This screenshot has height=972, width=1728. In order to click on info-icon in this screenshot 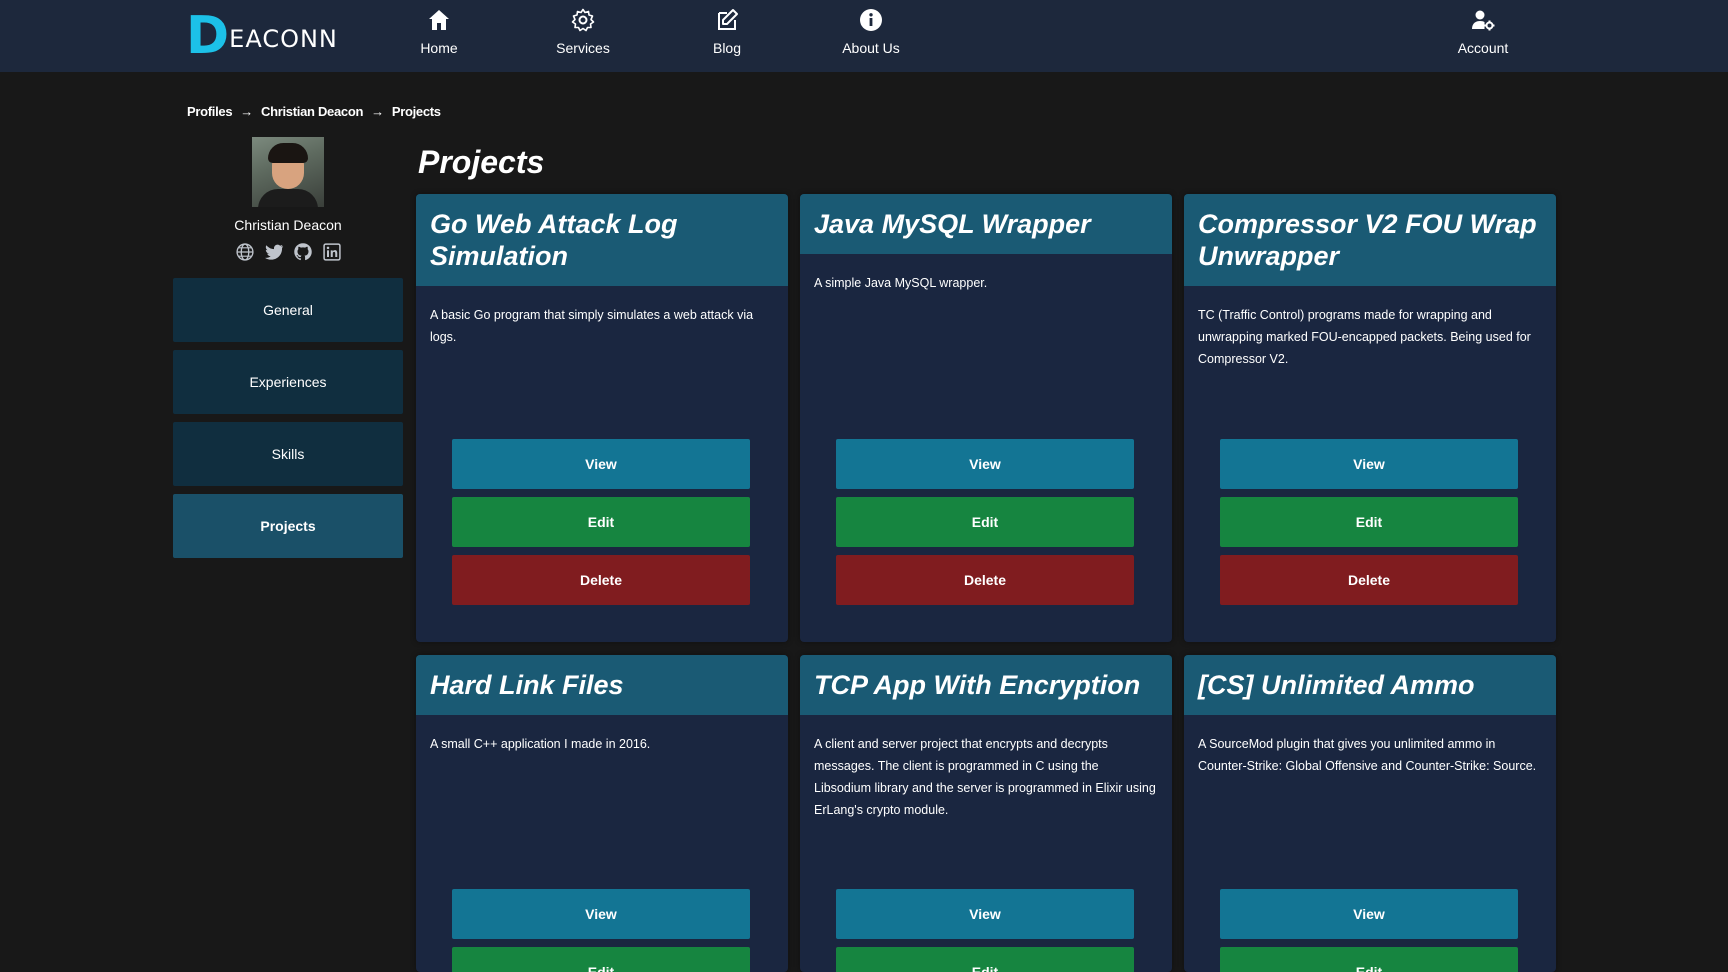, I will do `click(871, 20)`.